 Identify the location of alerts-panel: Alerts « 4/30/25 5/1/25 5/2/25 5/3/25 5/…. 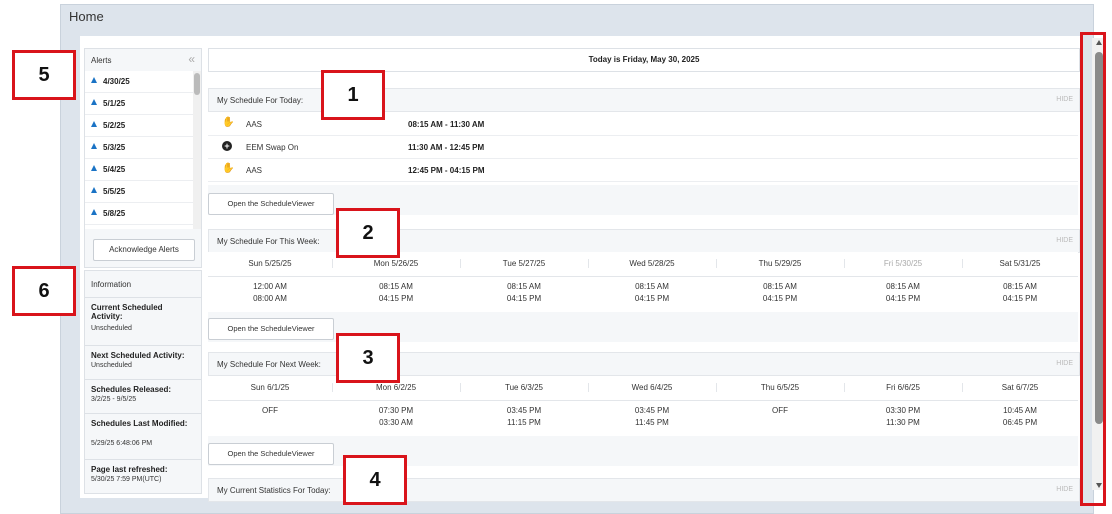
(143, 158).